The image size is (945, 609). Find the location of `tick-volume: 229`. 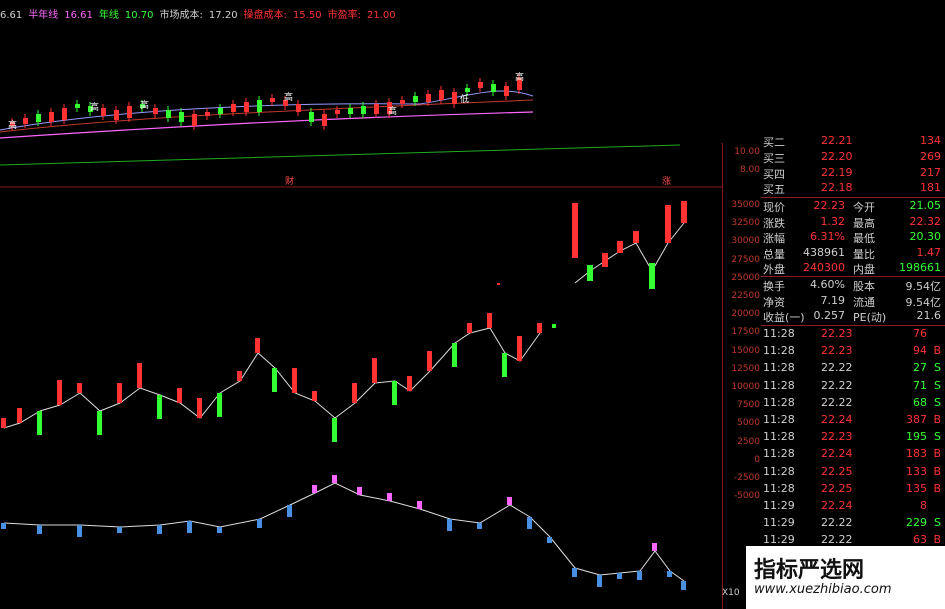

tick-volume: 229 is located at coordinates (916, 523).